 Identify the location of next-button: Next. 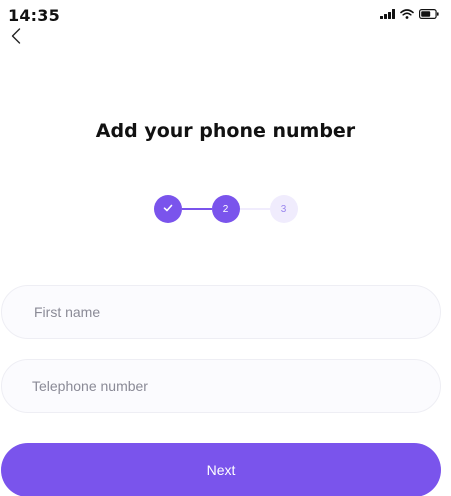
(221, 469).